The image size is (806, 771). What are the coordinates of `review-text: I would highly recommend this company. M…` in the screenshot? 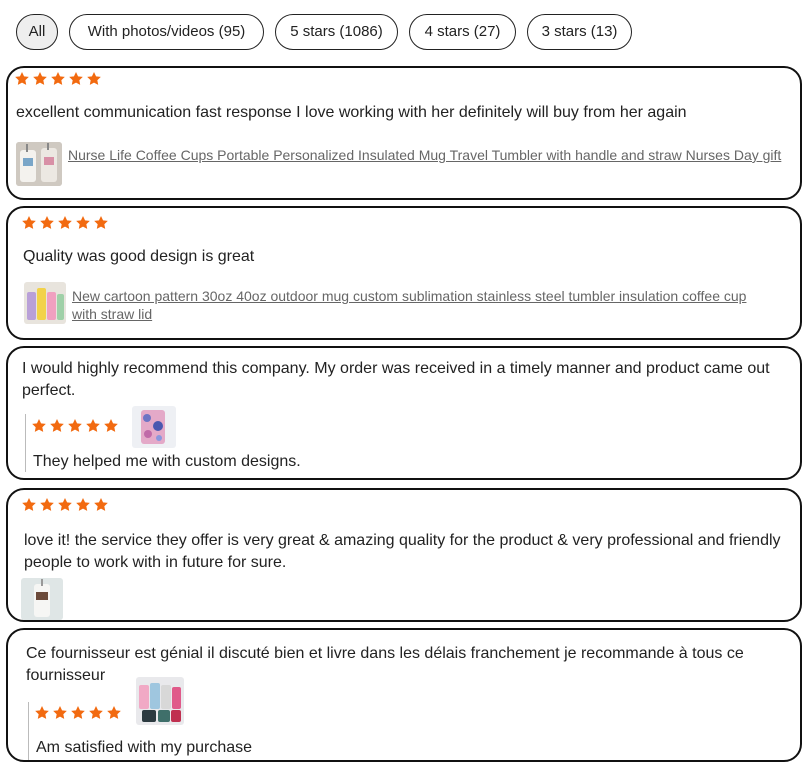 It's located at (396, 379).